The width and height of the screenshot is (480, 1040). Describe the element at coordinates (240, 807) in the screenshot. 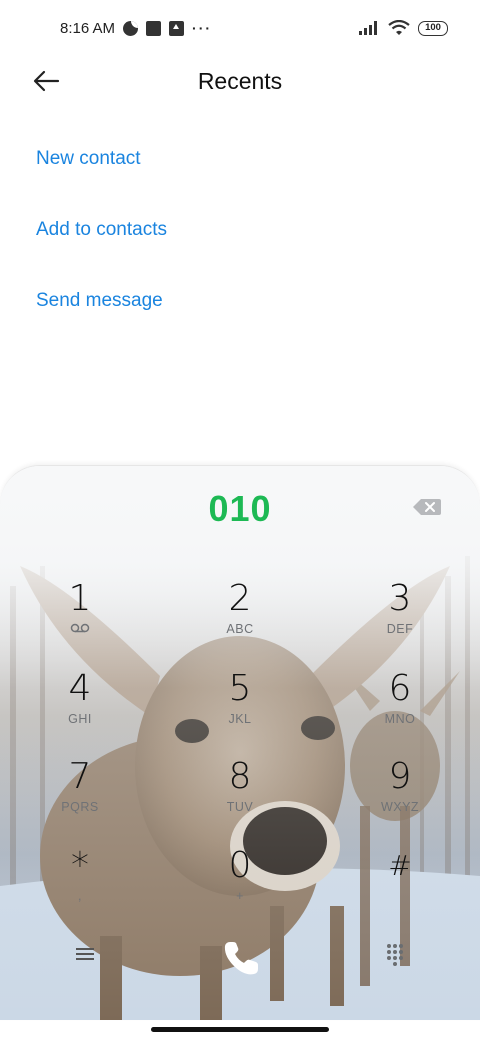

I see `key-letters: TUV` at that location.